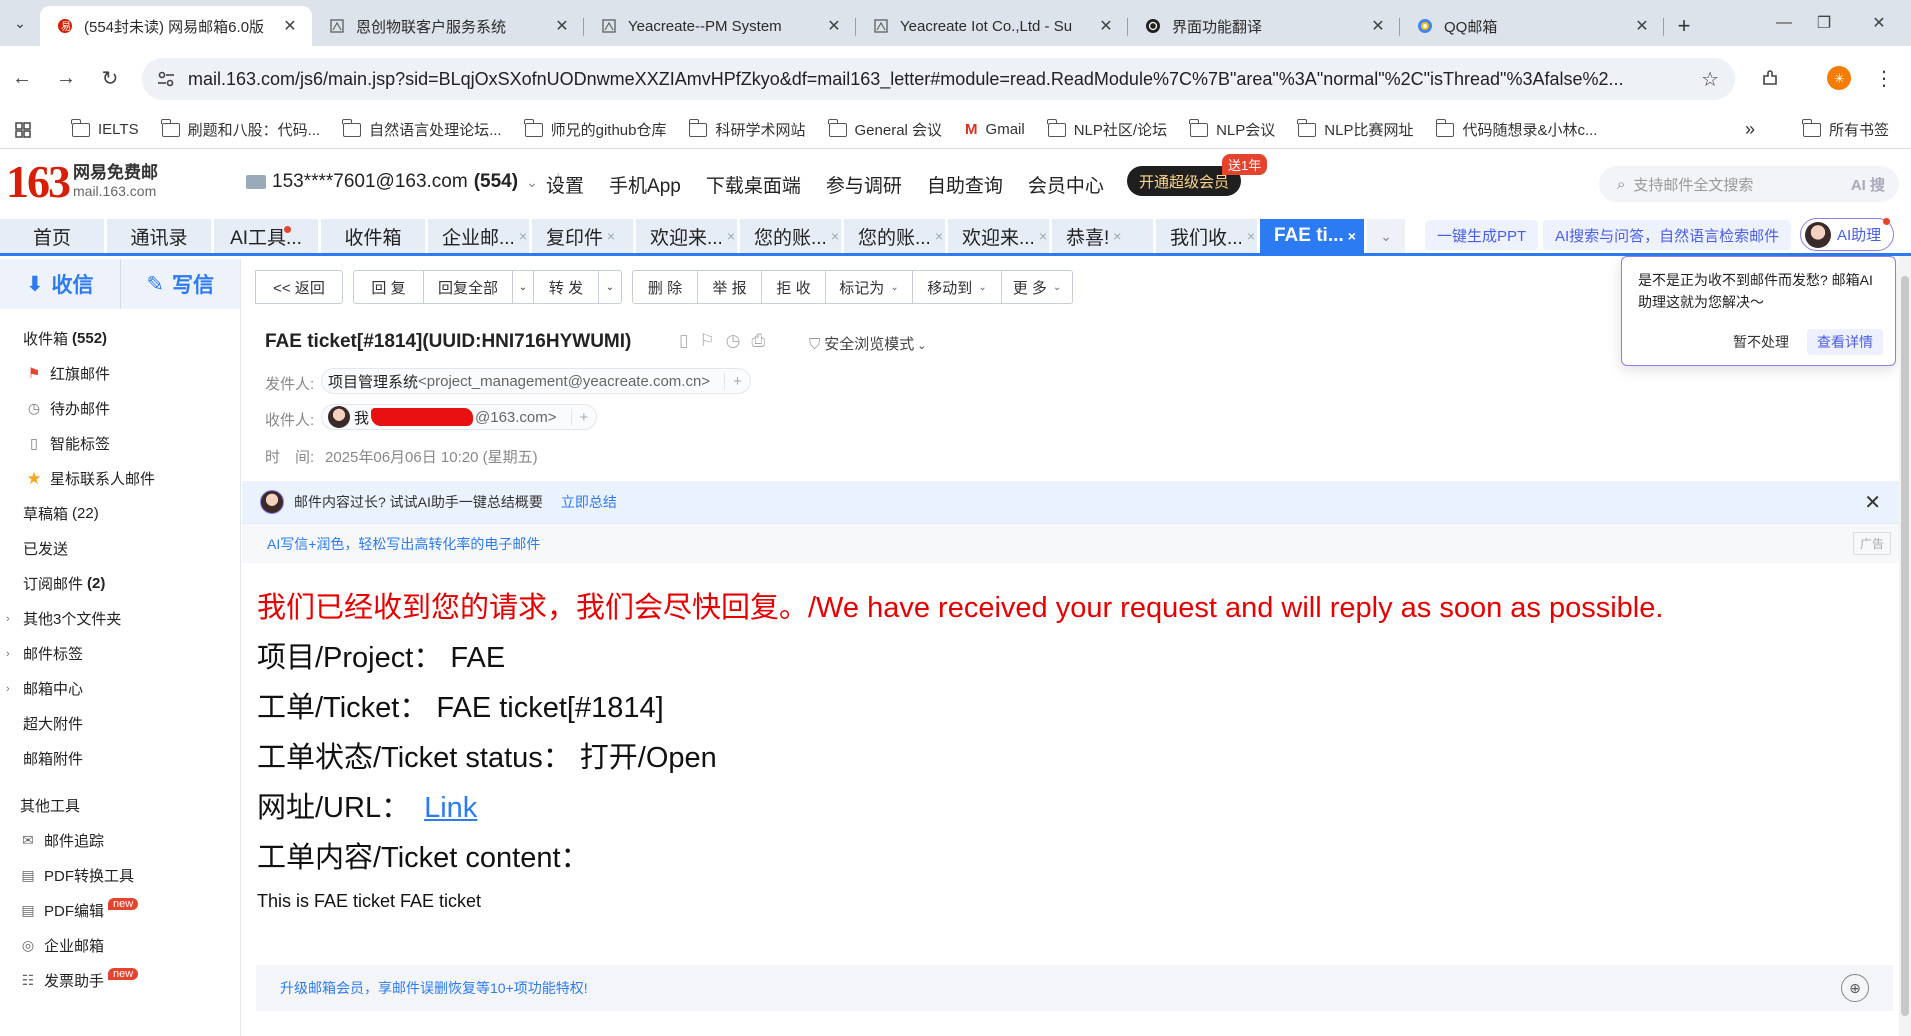 Image resolution: width=1911 pixels, height=1036 pixels. Describe the element at coordinates (120, 548) in the screenshot. I see `folder-sent: 已发送` at that location.